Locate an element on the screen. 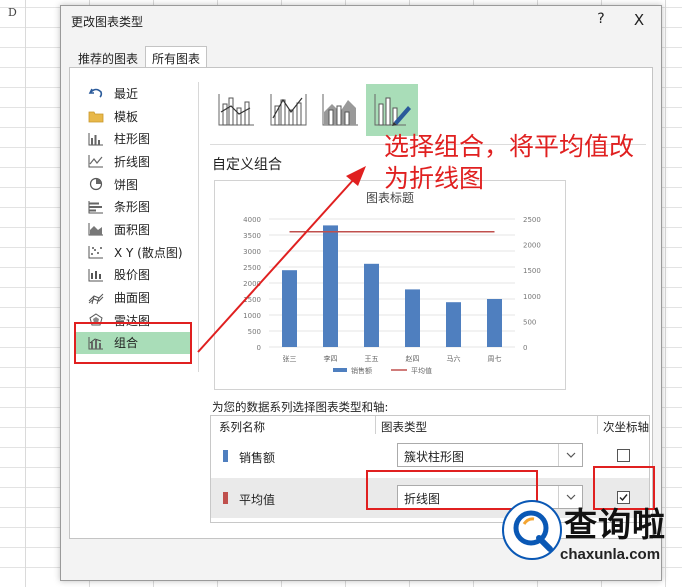 The height and width of the screenshot is (587, 682). chart-type-templates: 模板 is located at coordinates (134, 116).